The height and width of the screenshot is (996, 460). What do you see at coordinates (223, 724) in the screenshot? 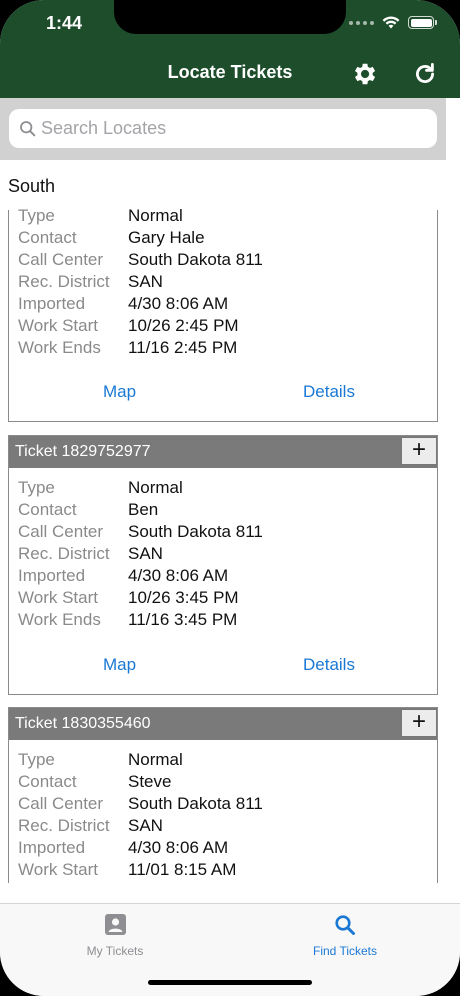
I see `ticket-header: Ticket 1830355460 +` at bounding box center [223, 724].